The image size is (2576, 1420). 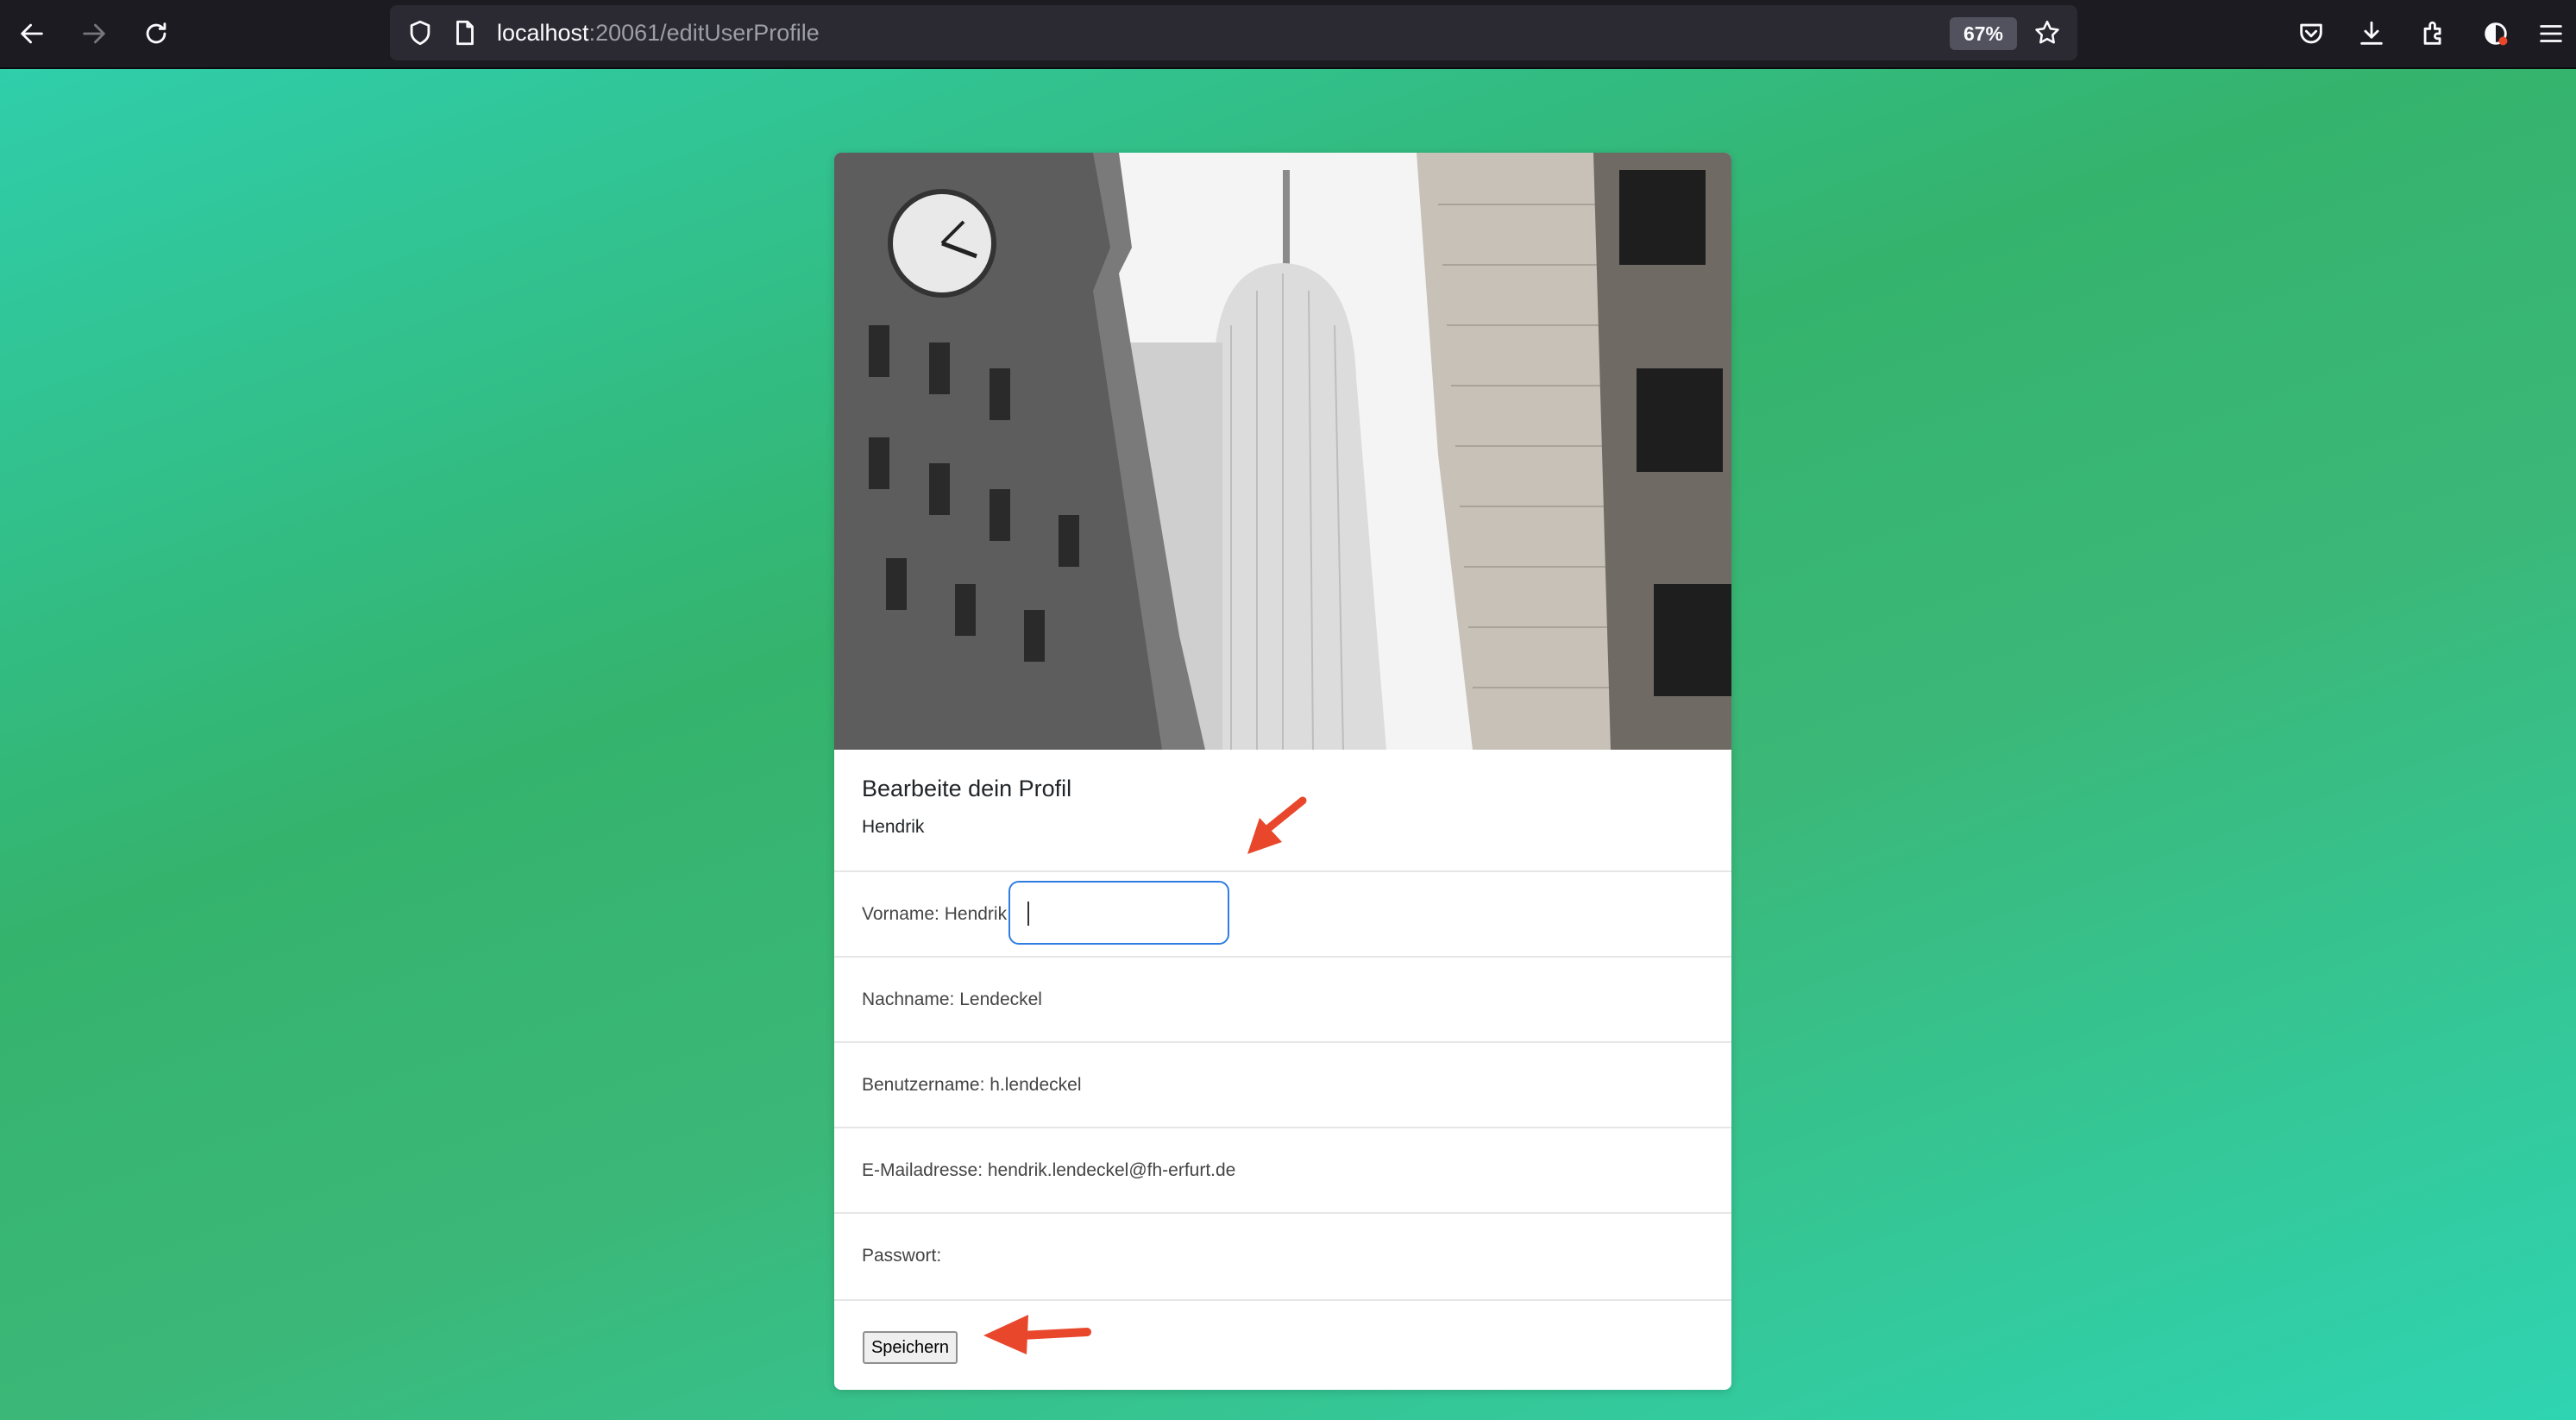 What do you see at coordinates (910, 1347) in the screenshot?
I see `save-button: Speichern` at bounding box center [910, 1347].